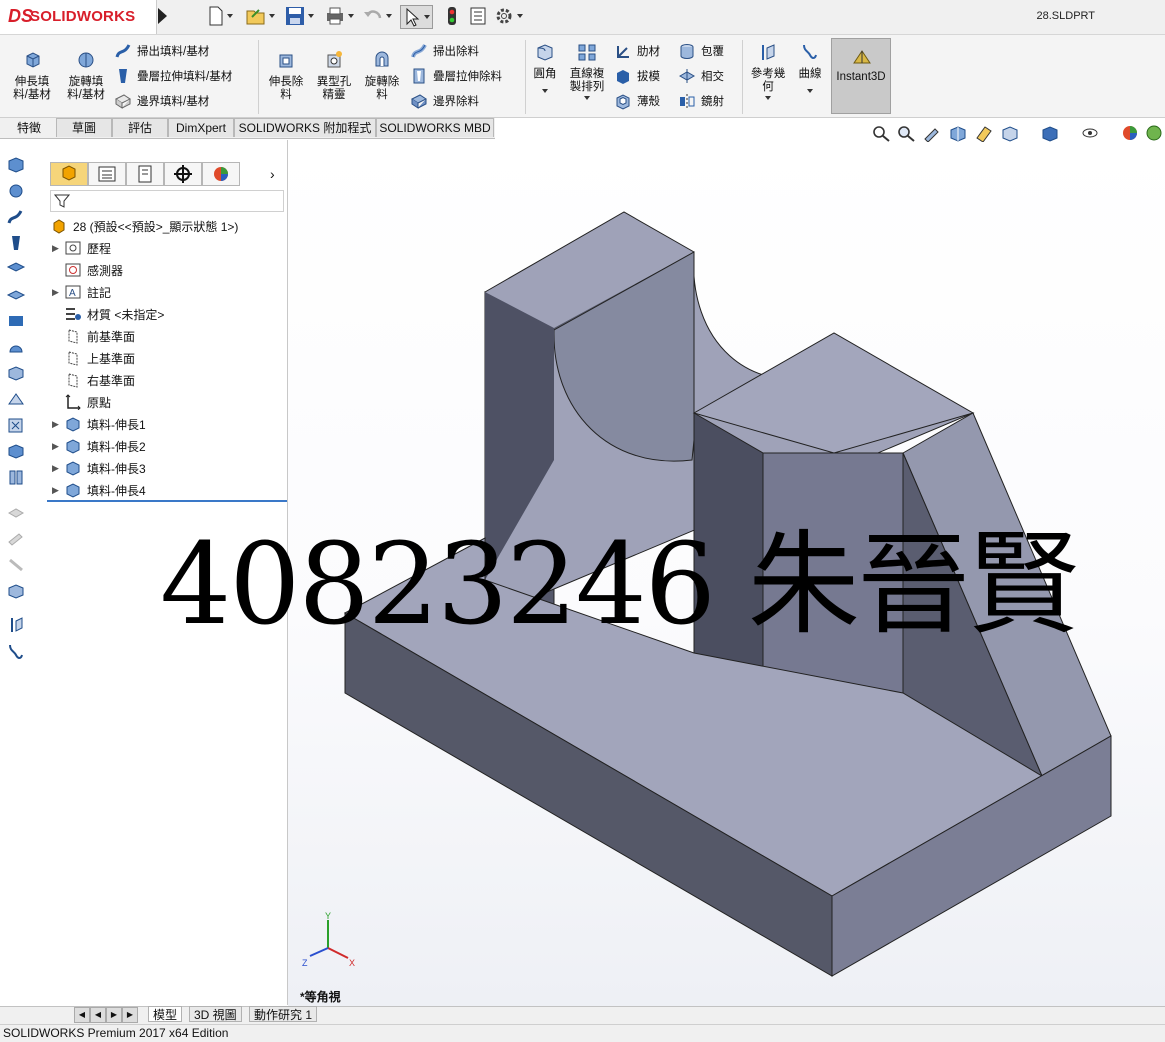 The height and width of the screenshot is (1042, 1165). I want to click on first-tab-icon: ◀, so click(82, 1015).